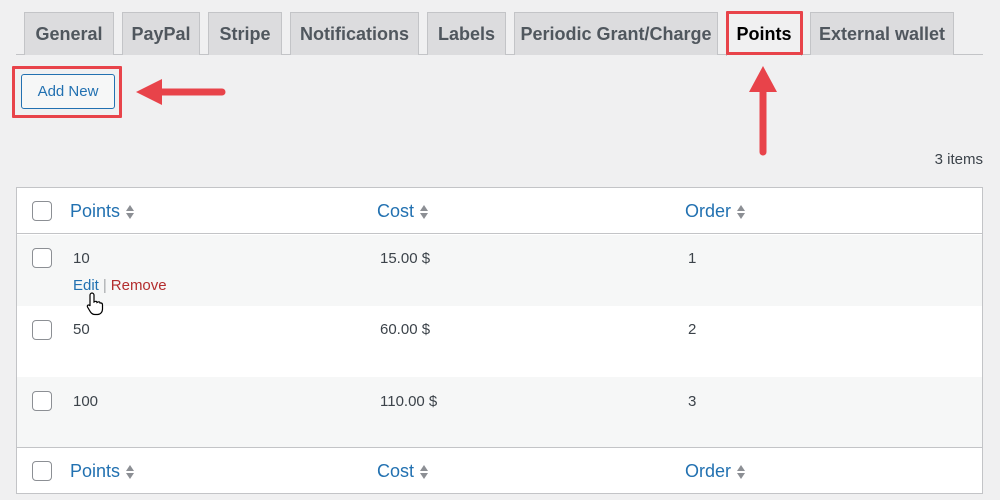  Describe the element at coordinates (499, 270) in the screenshot. I see `table-row: 10 15.00 $ 1 Edit | Remove` at that location.